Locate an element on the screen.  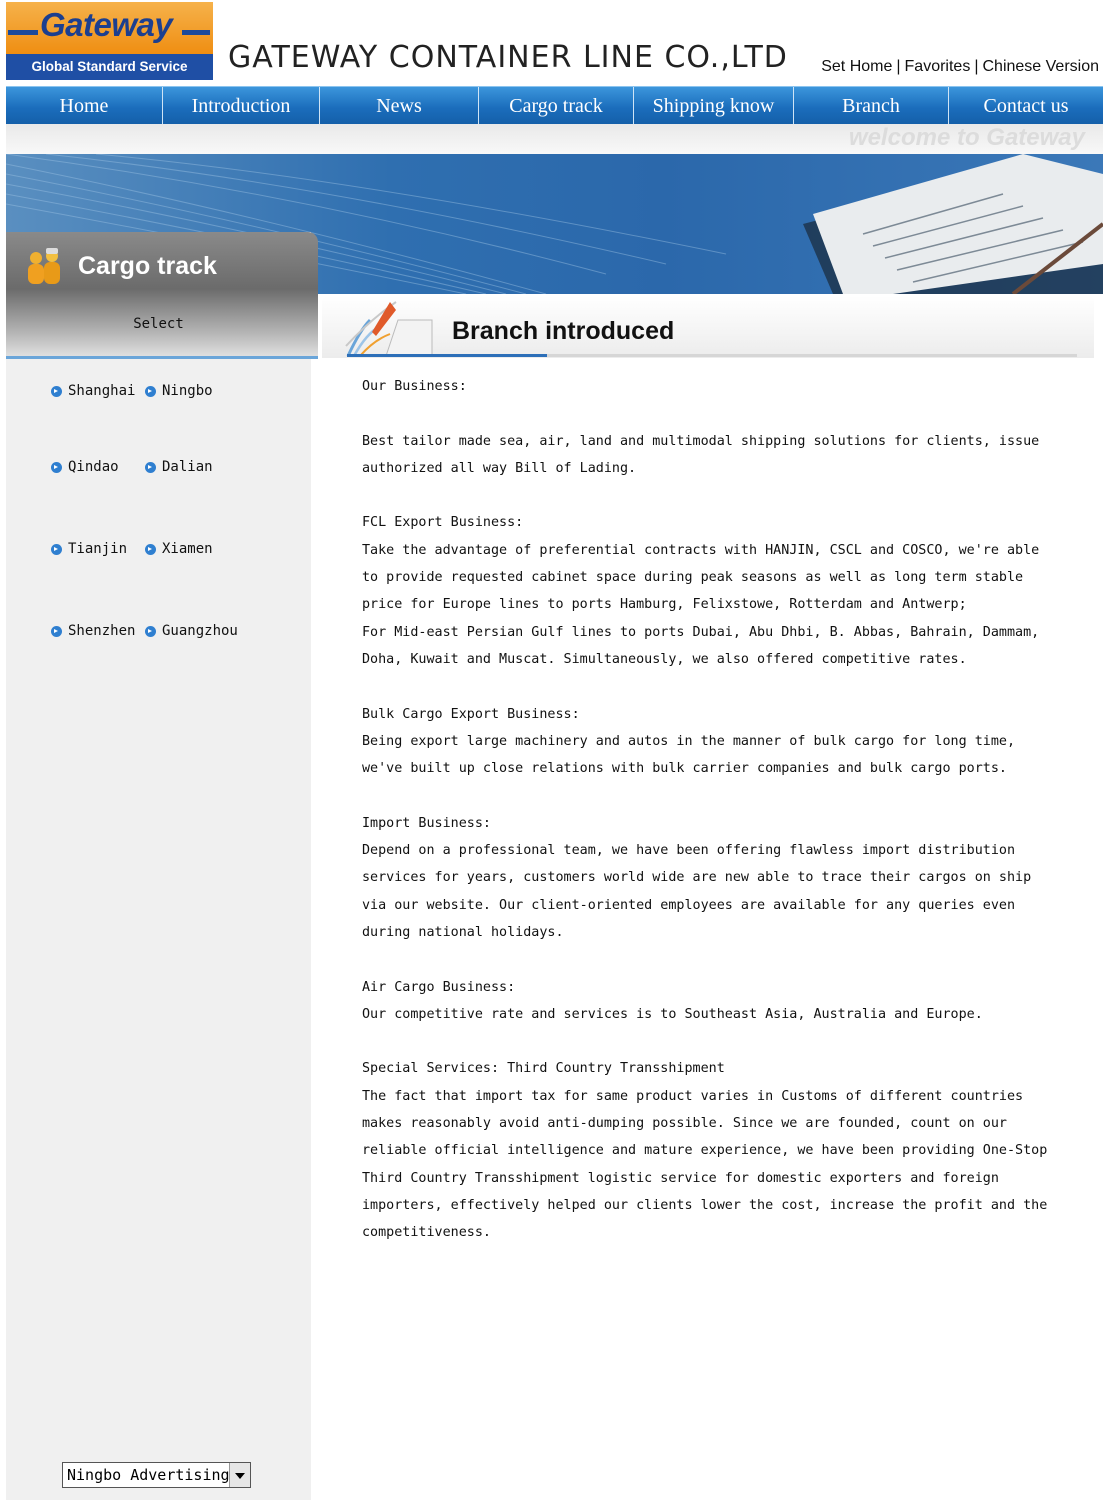
sidebar-header: Cargo track Select is located at coordinates (162, 295).